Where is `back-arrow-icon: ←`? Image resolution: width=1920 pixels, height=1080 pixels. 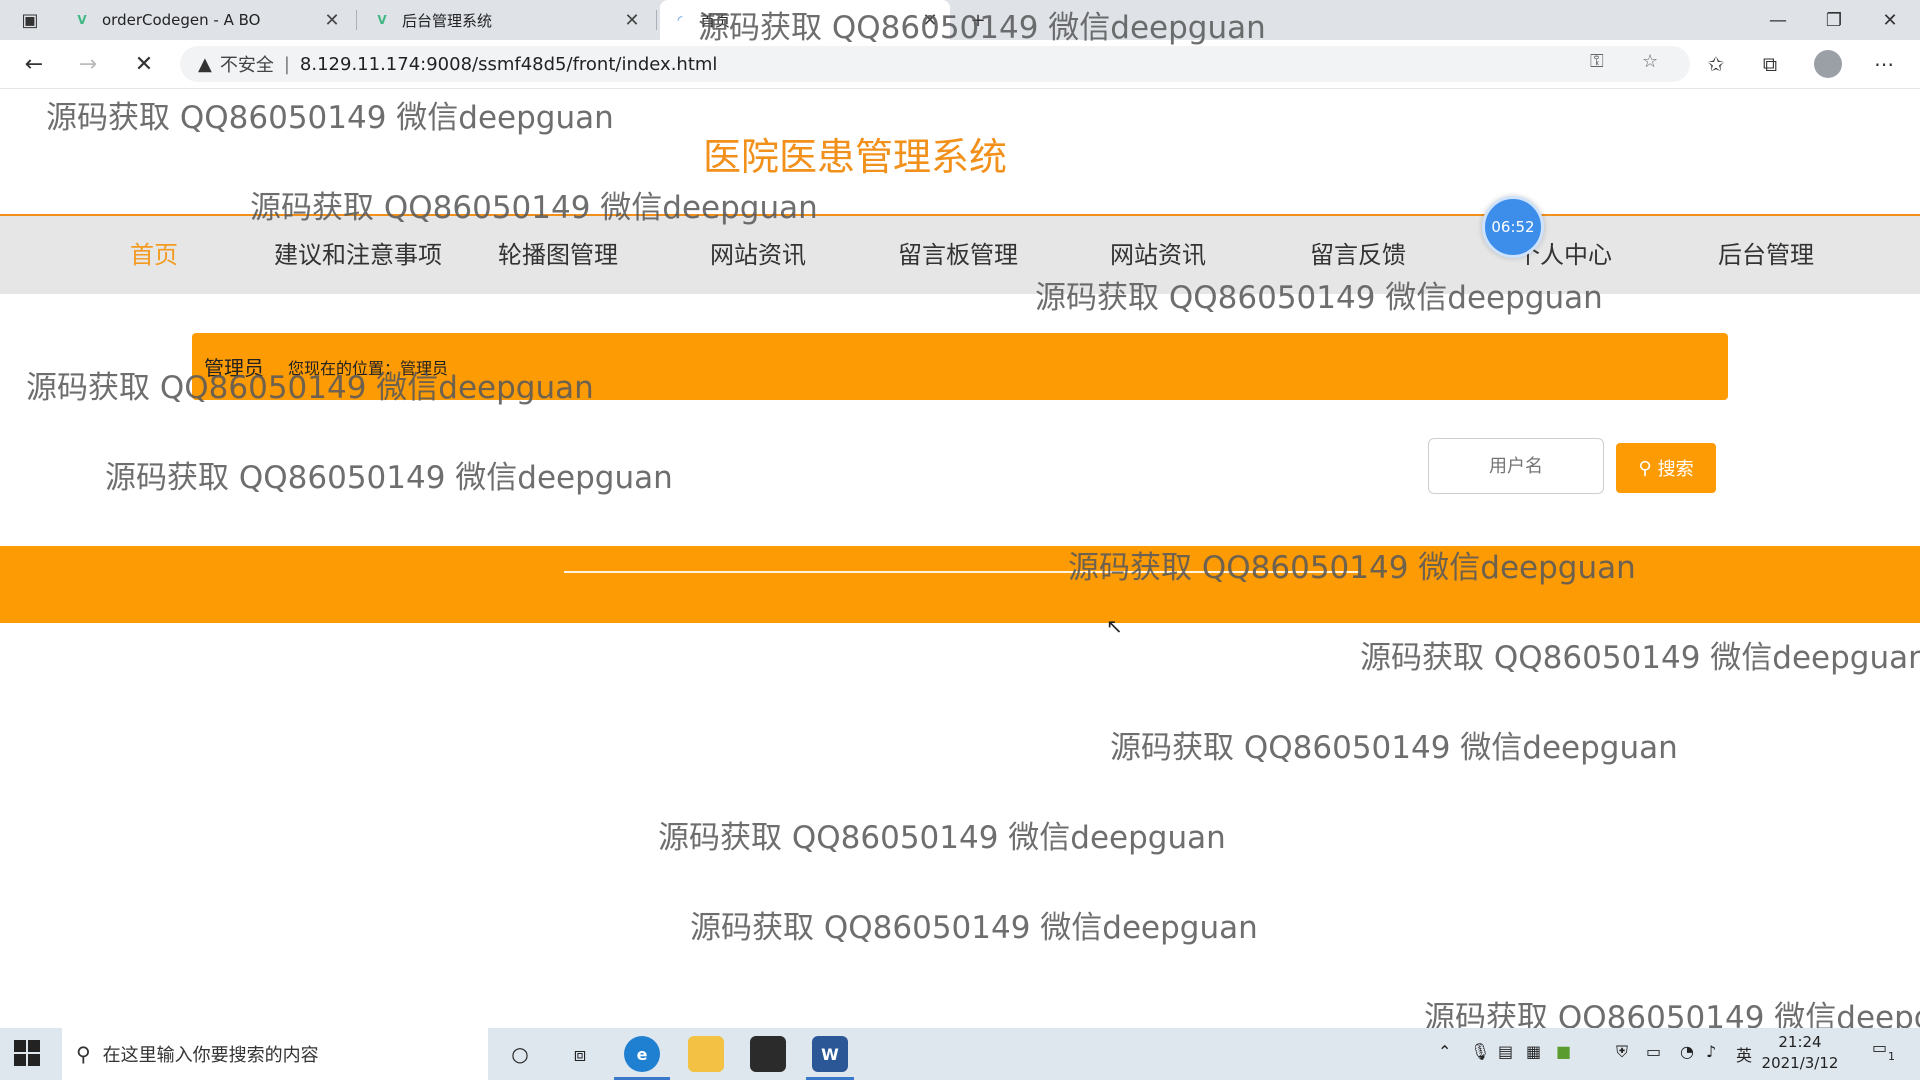 back-arrow-icon: ← is located at coordinates (34, 64).